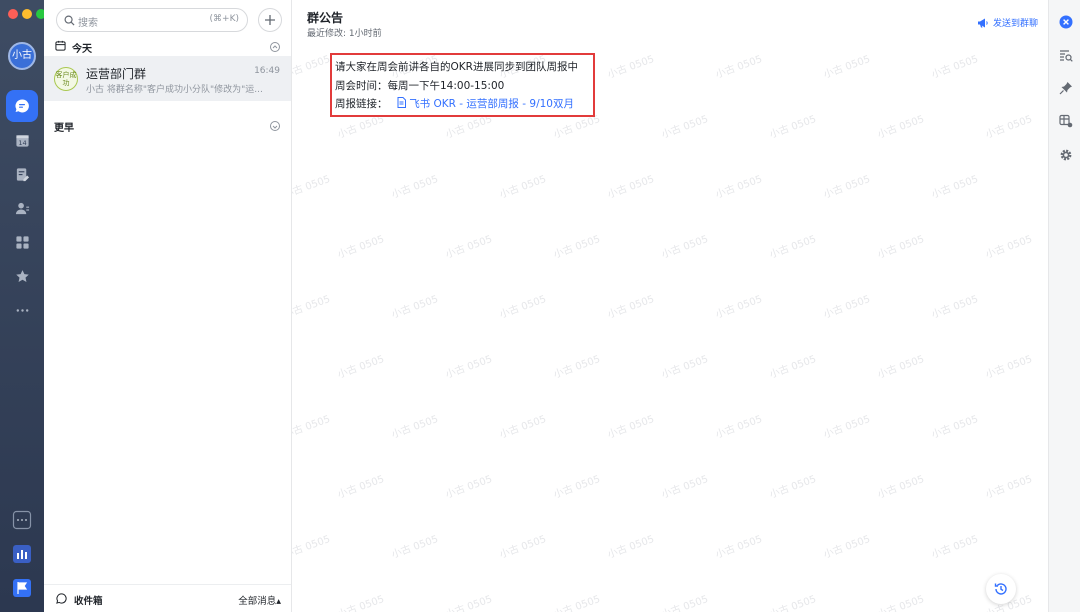 This screenshot has width=1080, height=612. What do you see at coordinates (491, 104) in the screenshot?
I see `report-link: 飞书 OKR - 运营部周报 - 9/10双月` at bounding box center [491, 104].